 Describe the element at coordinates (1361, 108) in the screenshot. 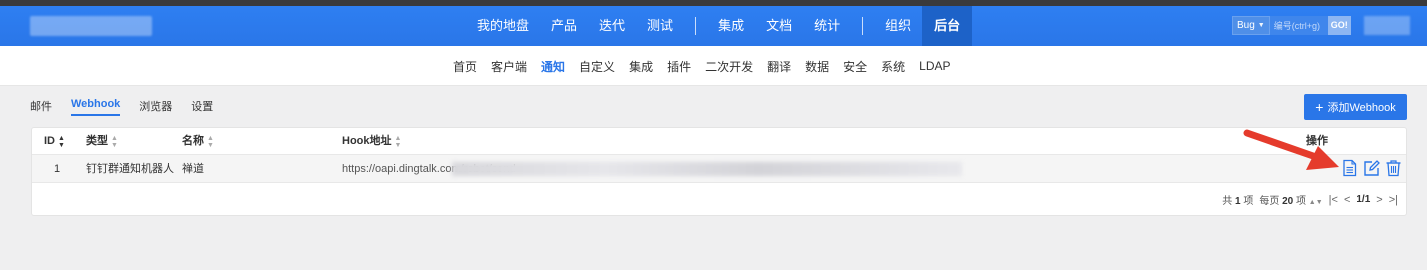

I see `add-webhook-label: 添加Webhook` at that location.